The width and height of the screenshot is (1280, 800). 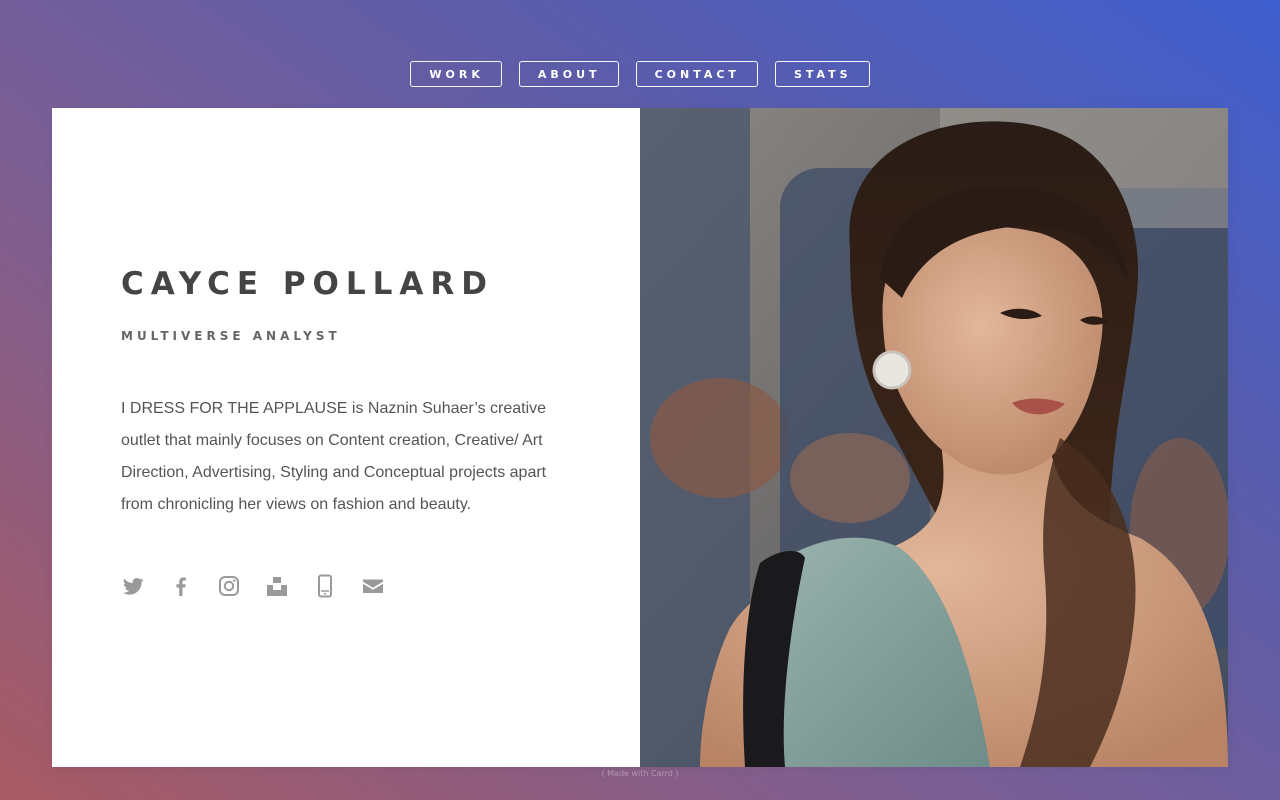 I want to click on unsplash-icon, so click(x=277, y=586).